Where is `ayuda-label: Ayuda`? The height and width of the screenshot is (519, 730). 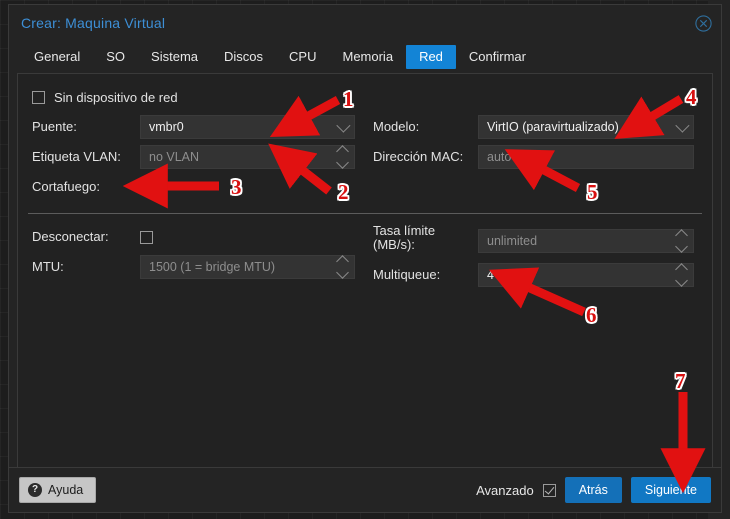 ayuda-label: Ayuda is located at coordinates (66, 490).